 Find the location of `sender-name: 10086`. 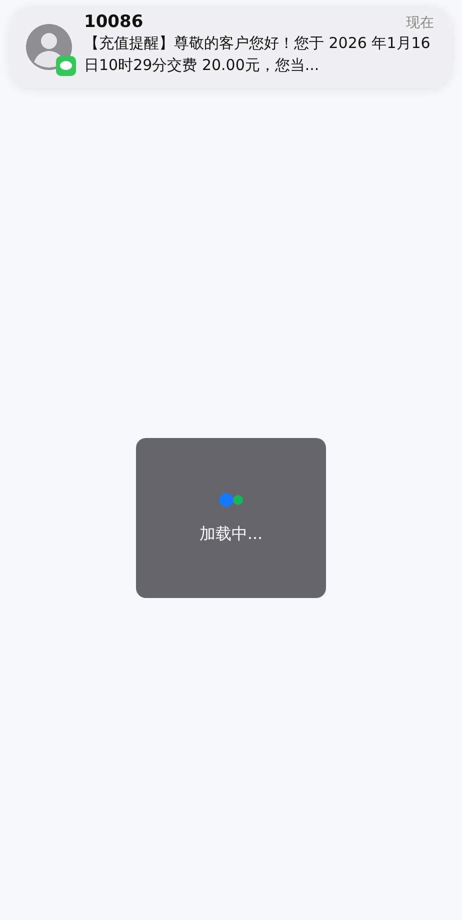

sender-name: 10086 is located at coordinates (114, 22).